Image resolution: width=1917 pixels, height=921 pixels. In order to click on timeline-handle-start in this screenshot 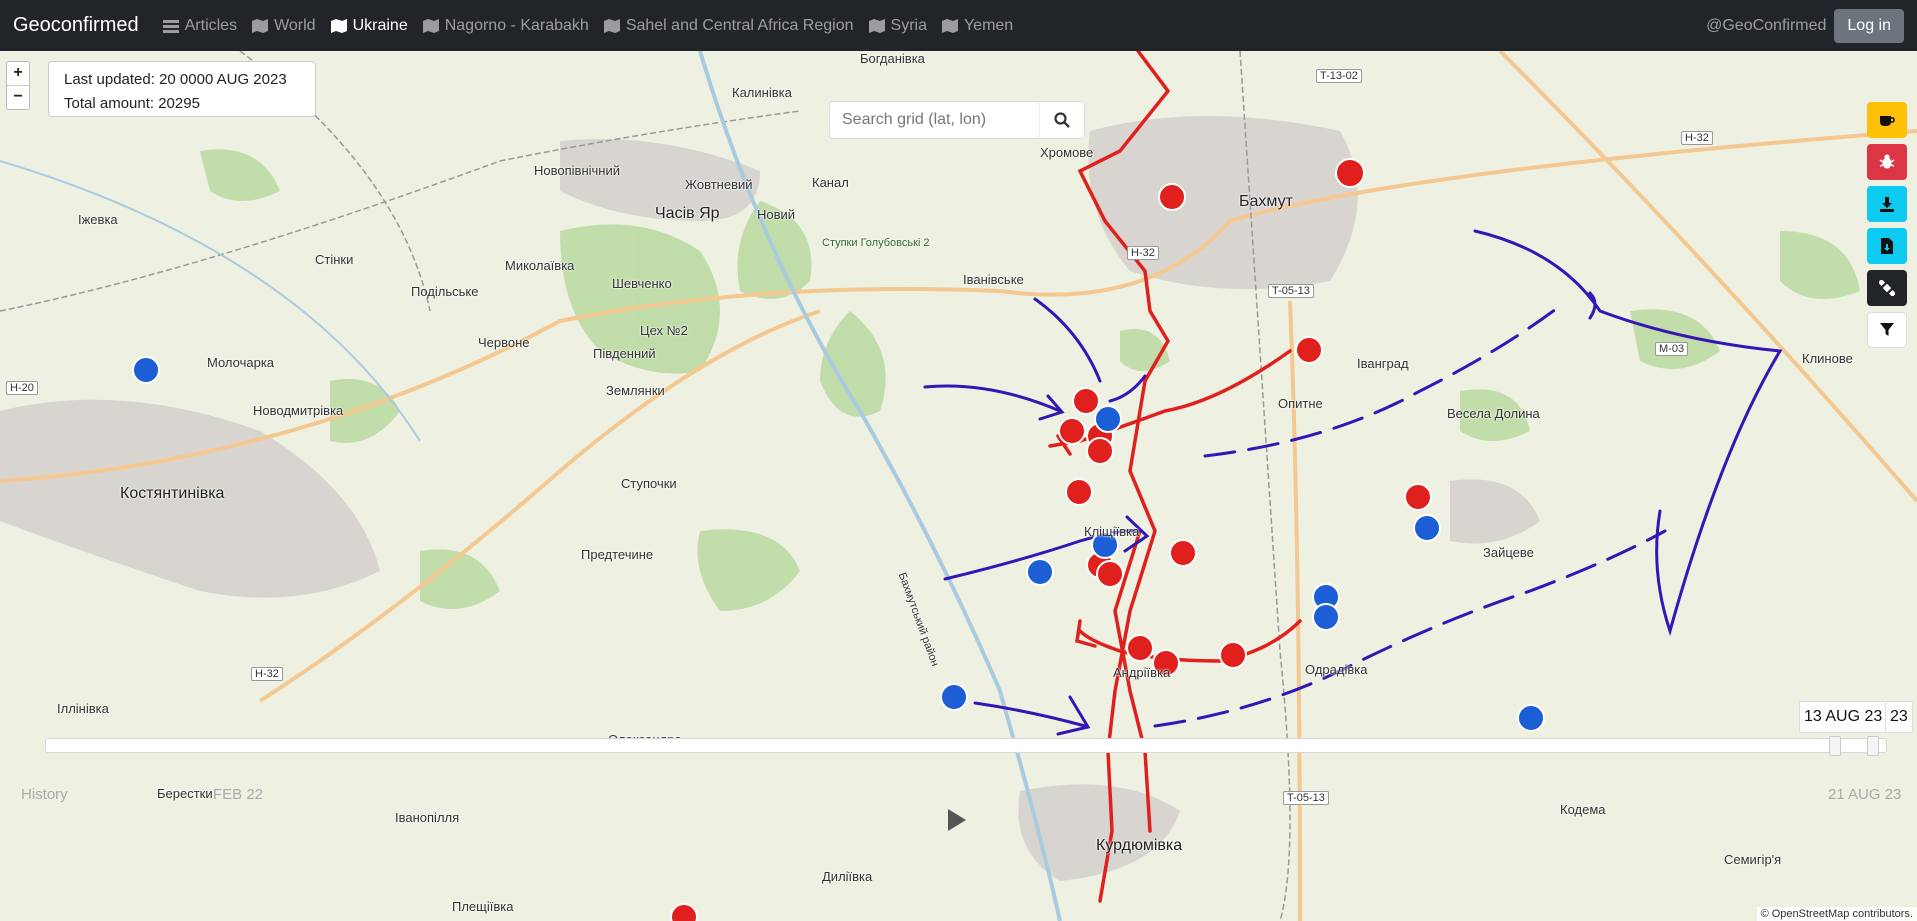, I will do `click(1835, 746)`.